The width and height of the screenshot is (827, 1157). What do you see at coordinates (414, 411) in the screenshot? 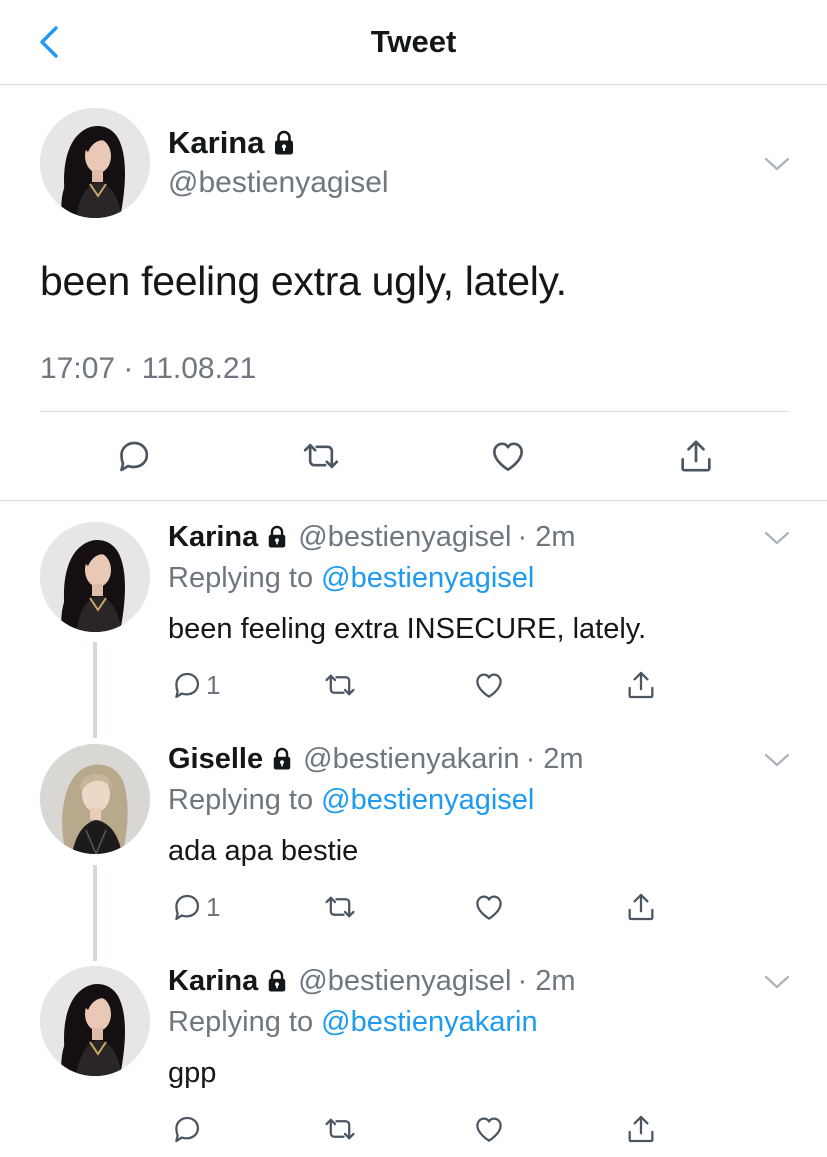
I see `divider` at bounding box center [414, 411].